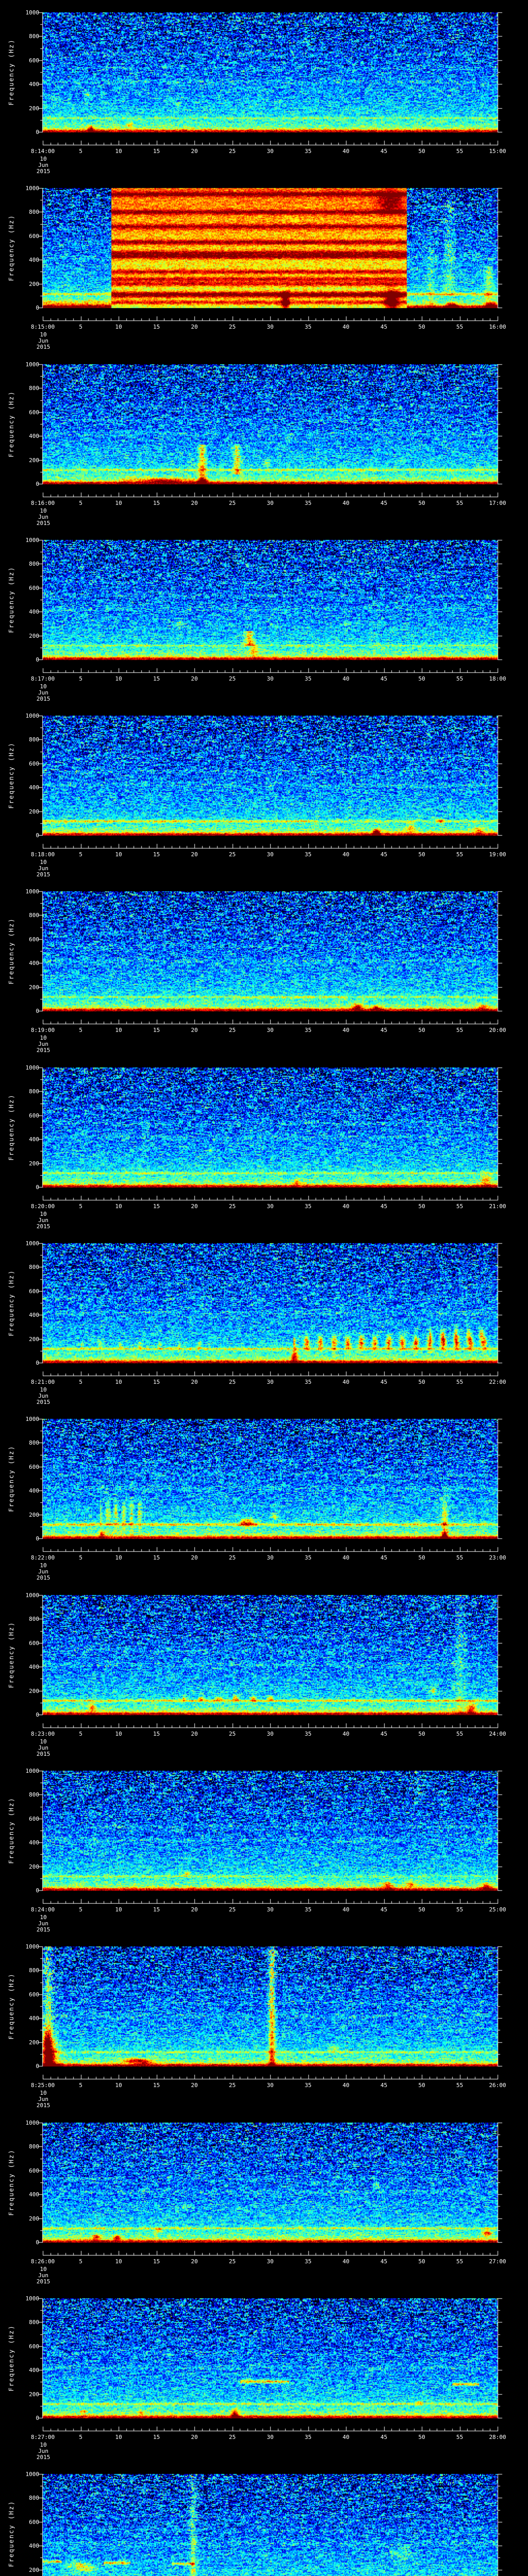 The height and width of the screenshot is (2576, 528). Describe the element at coordinates (497, 678) in the screenshot. I see `x-end-label: 18:00` at that location.